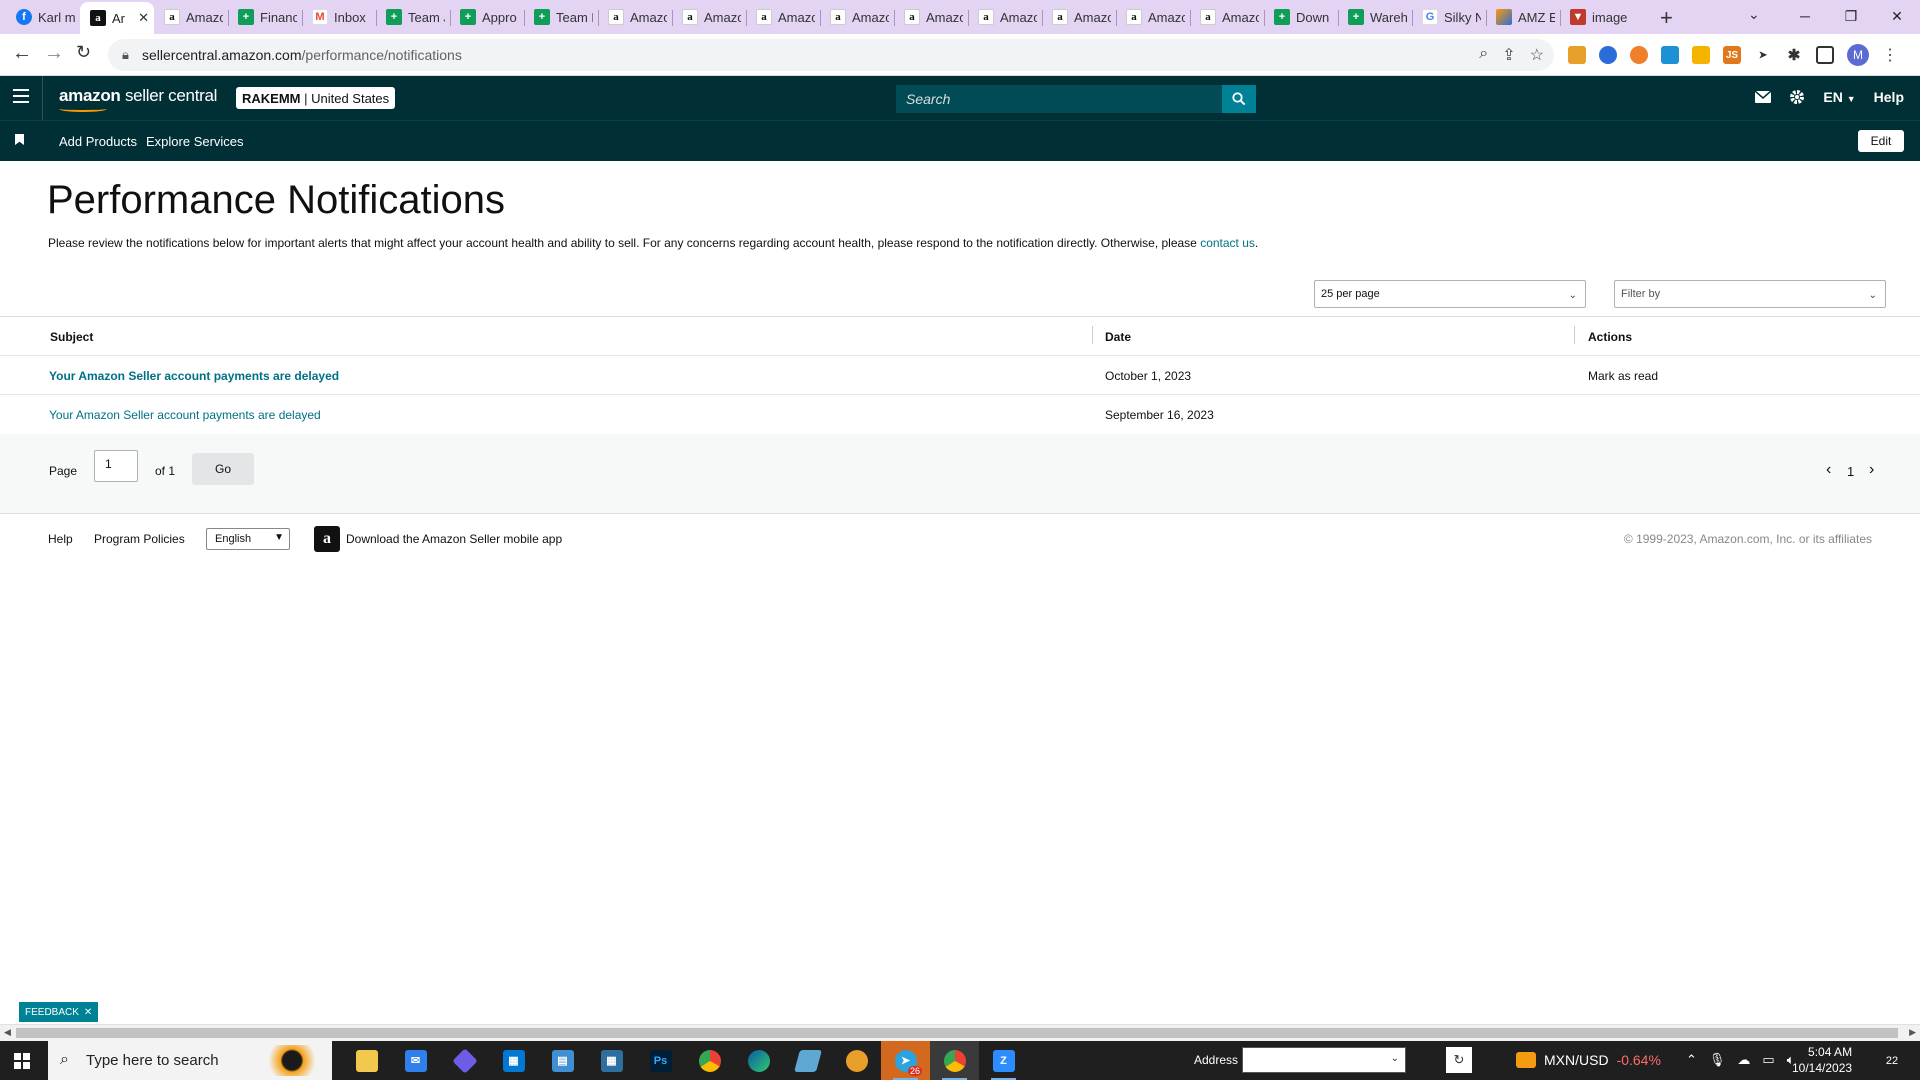  I want to click on taskbar-app: Z, so click(1003, 1060).